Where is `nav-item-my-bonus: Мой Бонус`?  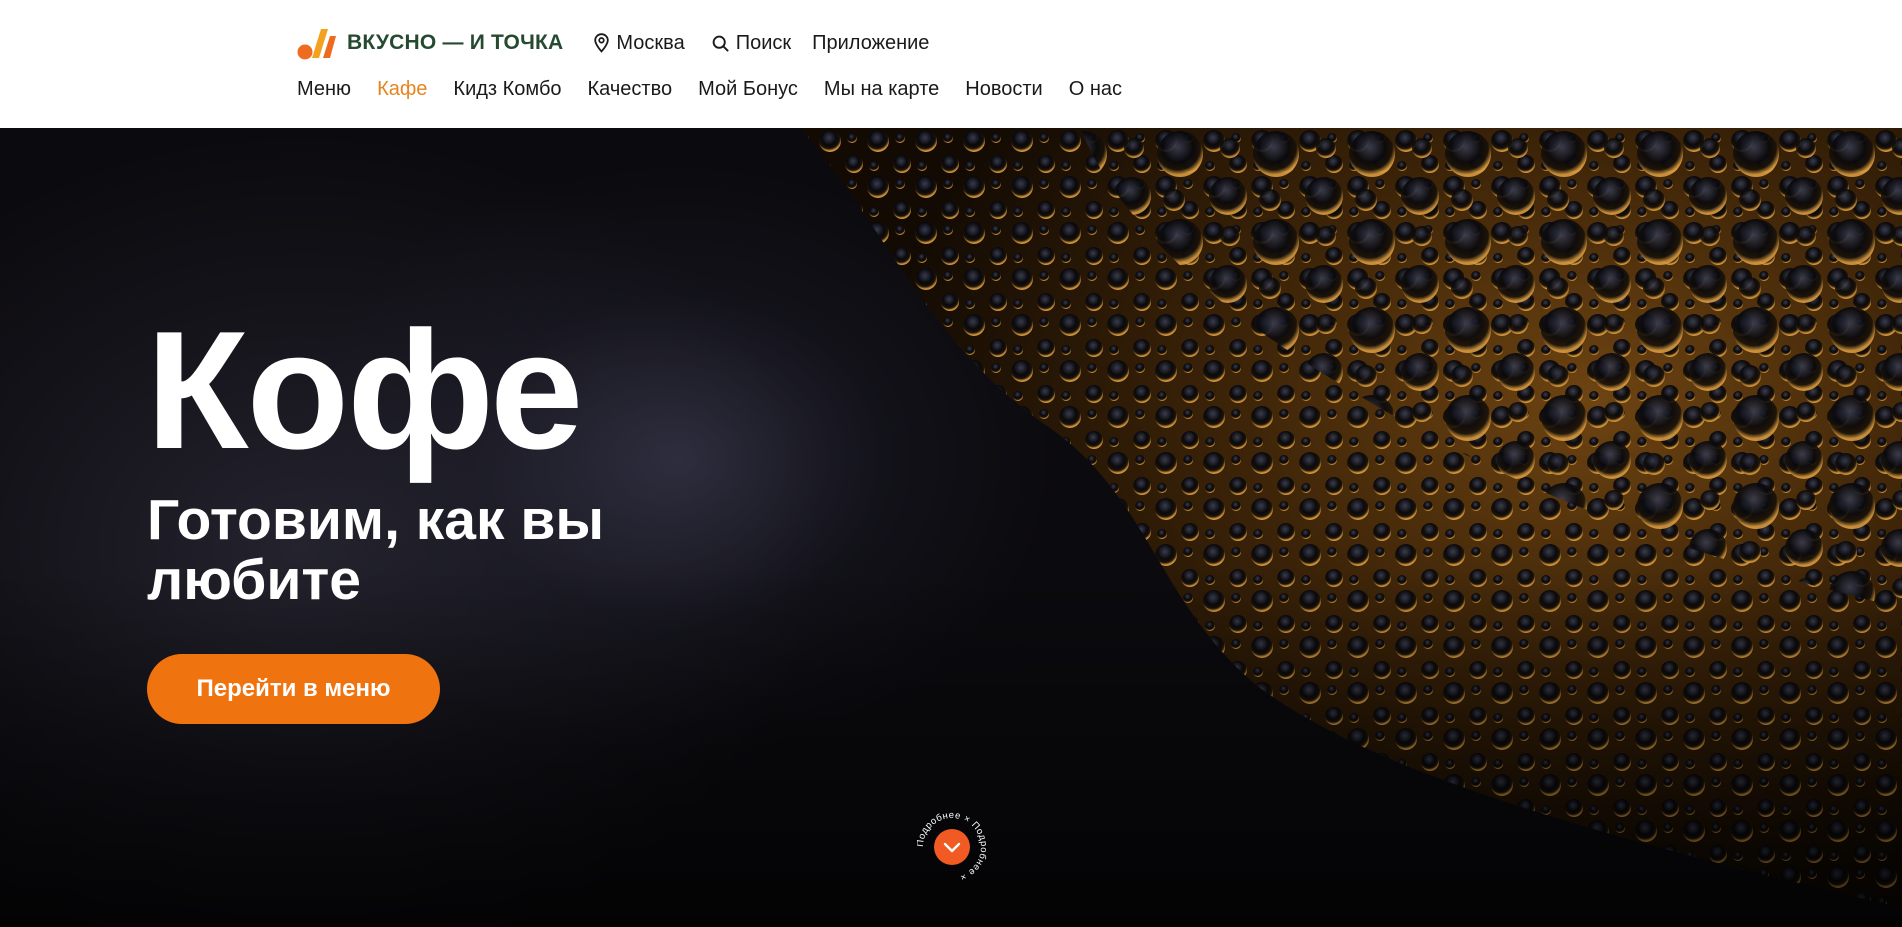 nav-item-my-bonus: Мой Бонус is located at coordinates (748, 89).